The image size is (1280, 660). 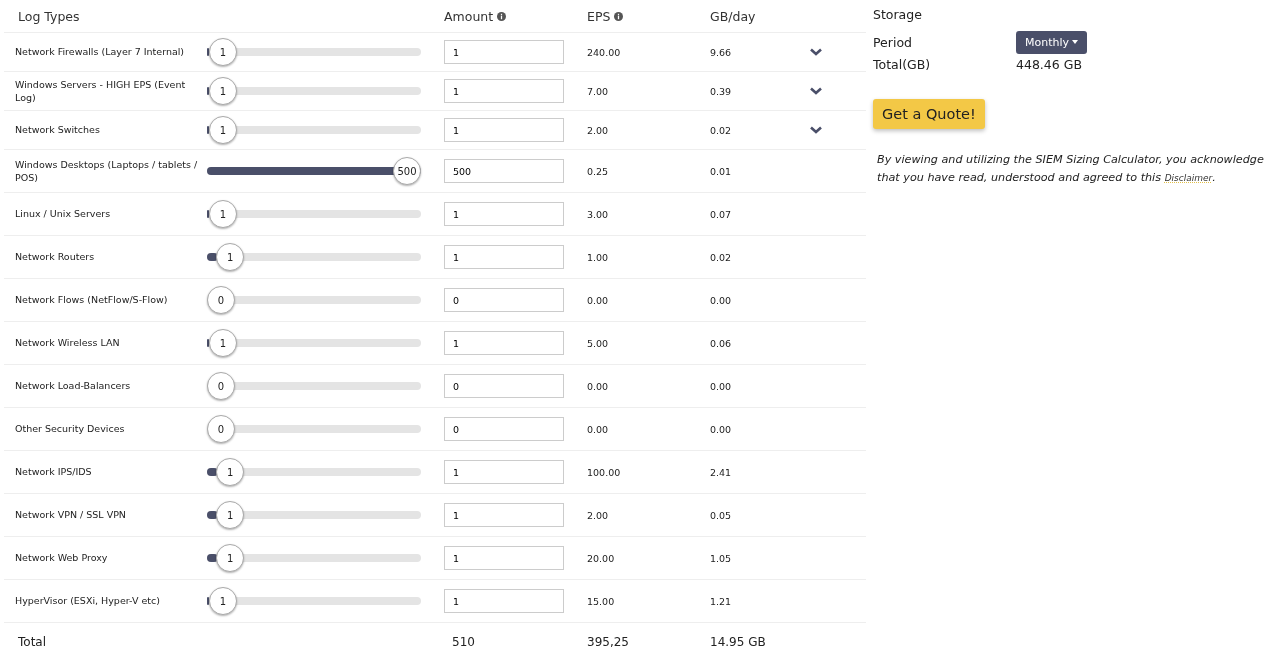 I want to click on gb-day-value: 0.07, so click(x=721, y=214).